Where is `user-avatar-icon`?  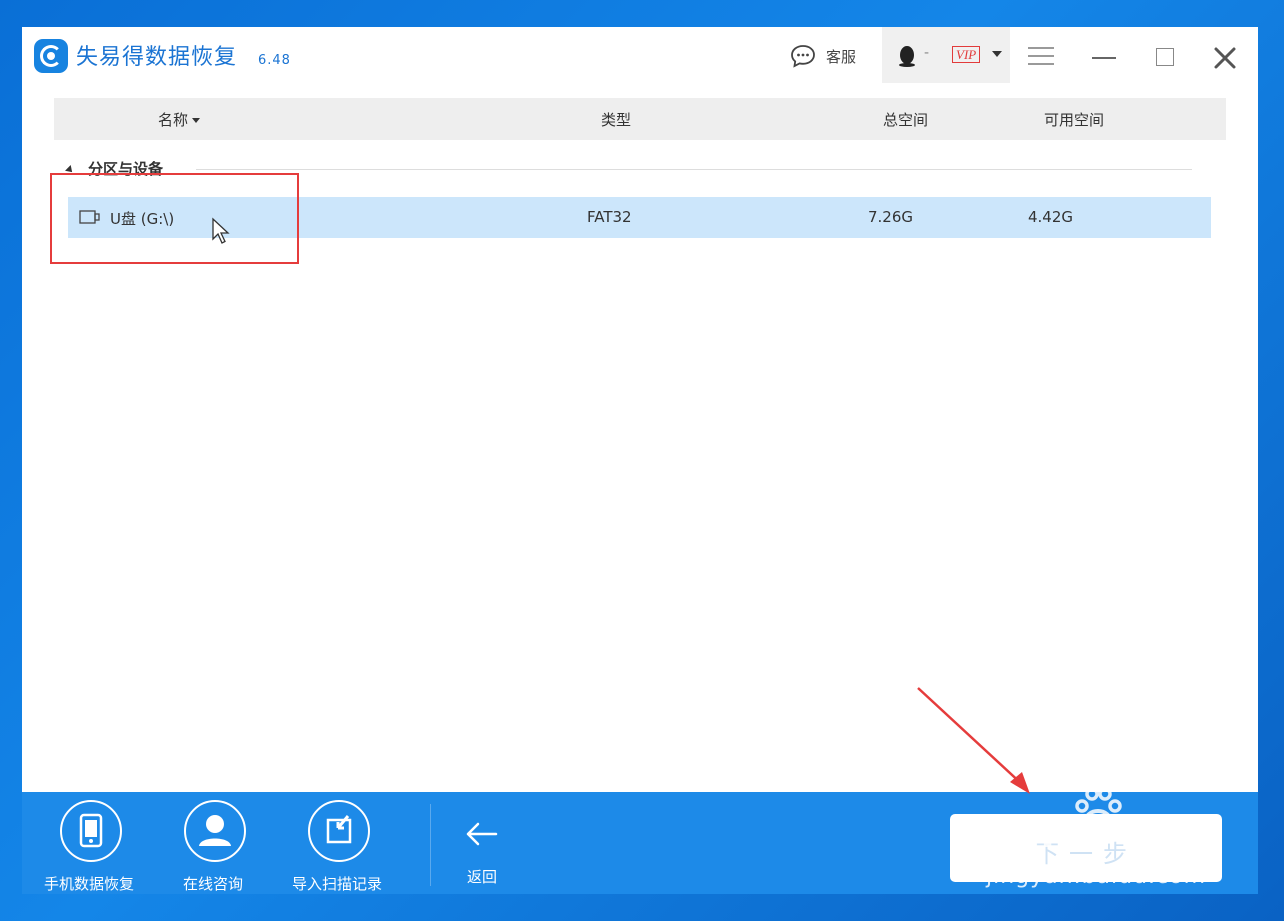
user-avatar-icon is located at coordinates (215, 830).